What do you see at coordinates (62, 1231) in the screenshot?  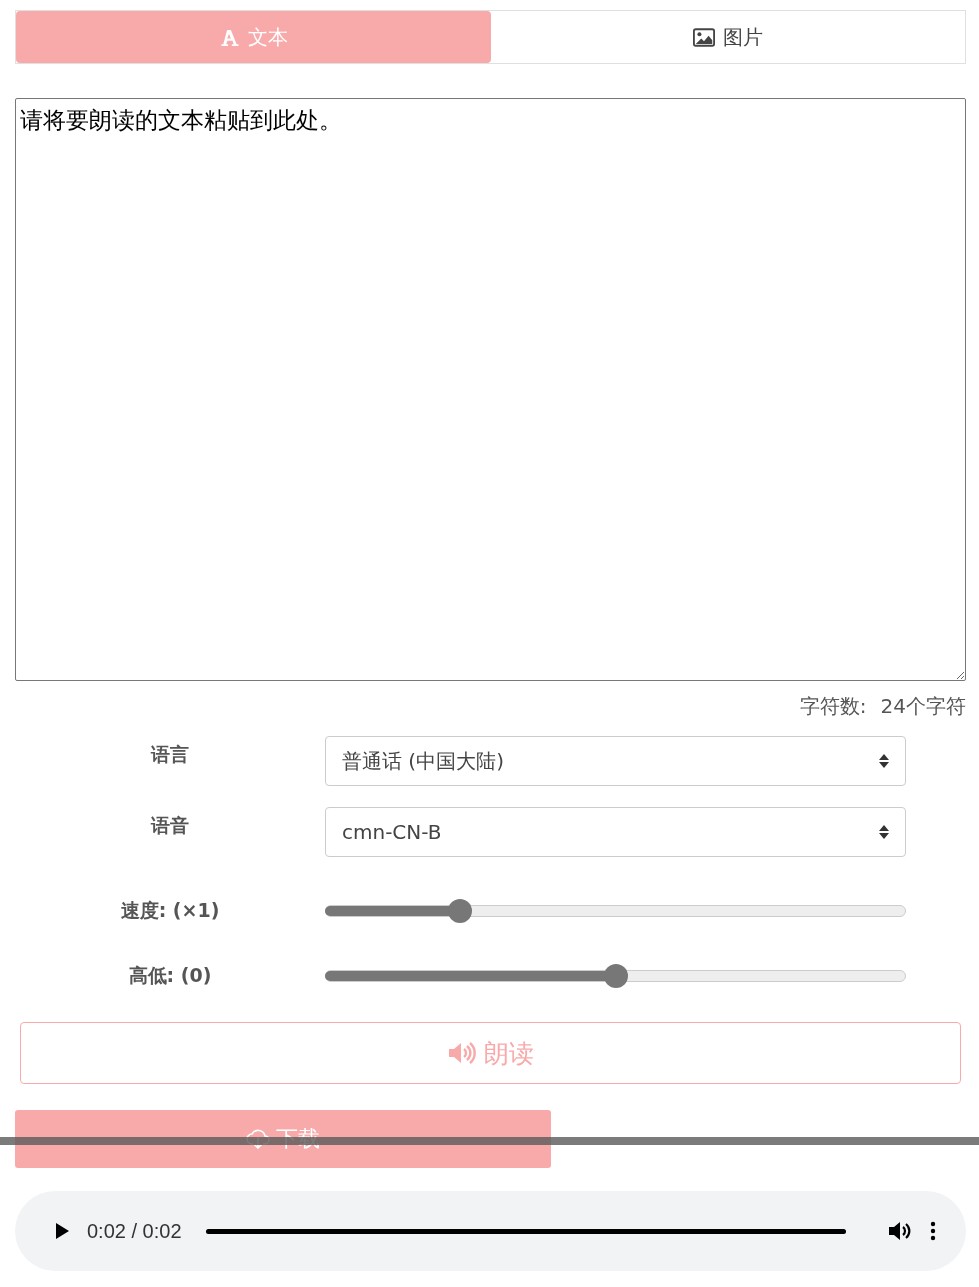 I see `play-icon` at bounding box center [62, 1231].